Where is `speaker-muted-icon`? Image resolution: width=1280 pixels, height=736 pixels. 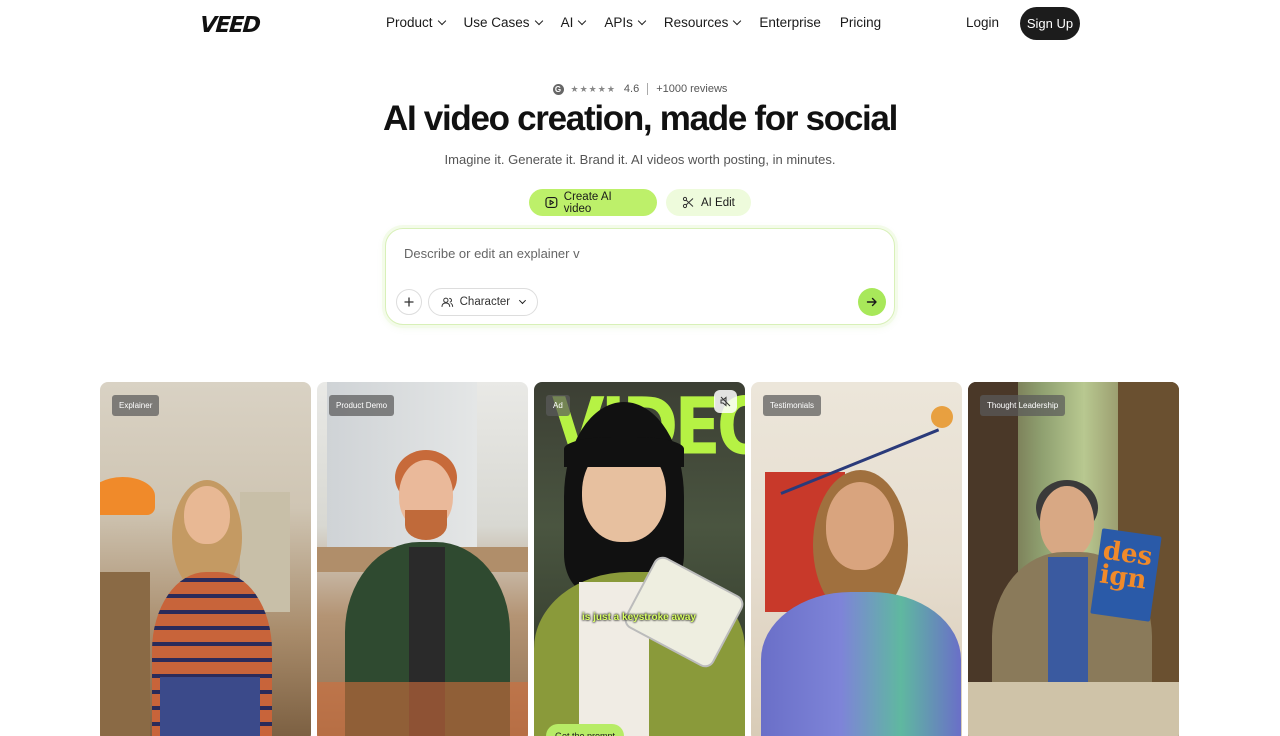 speaker-muted-icon is located at coordinates (725, 401).